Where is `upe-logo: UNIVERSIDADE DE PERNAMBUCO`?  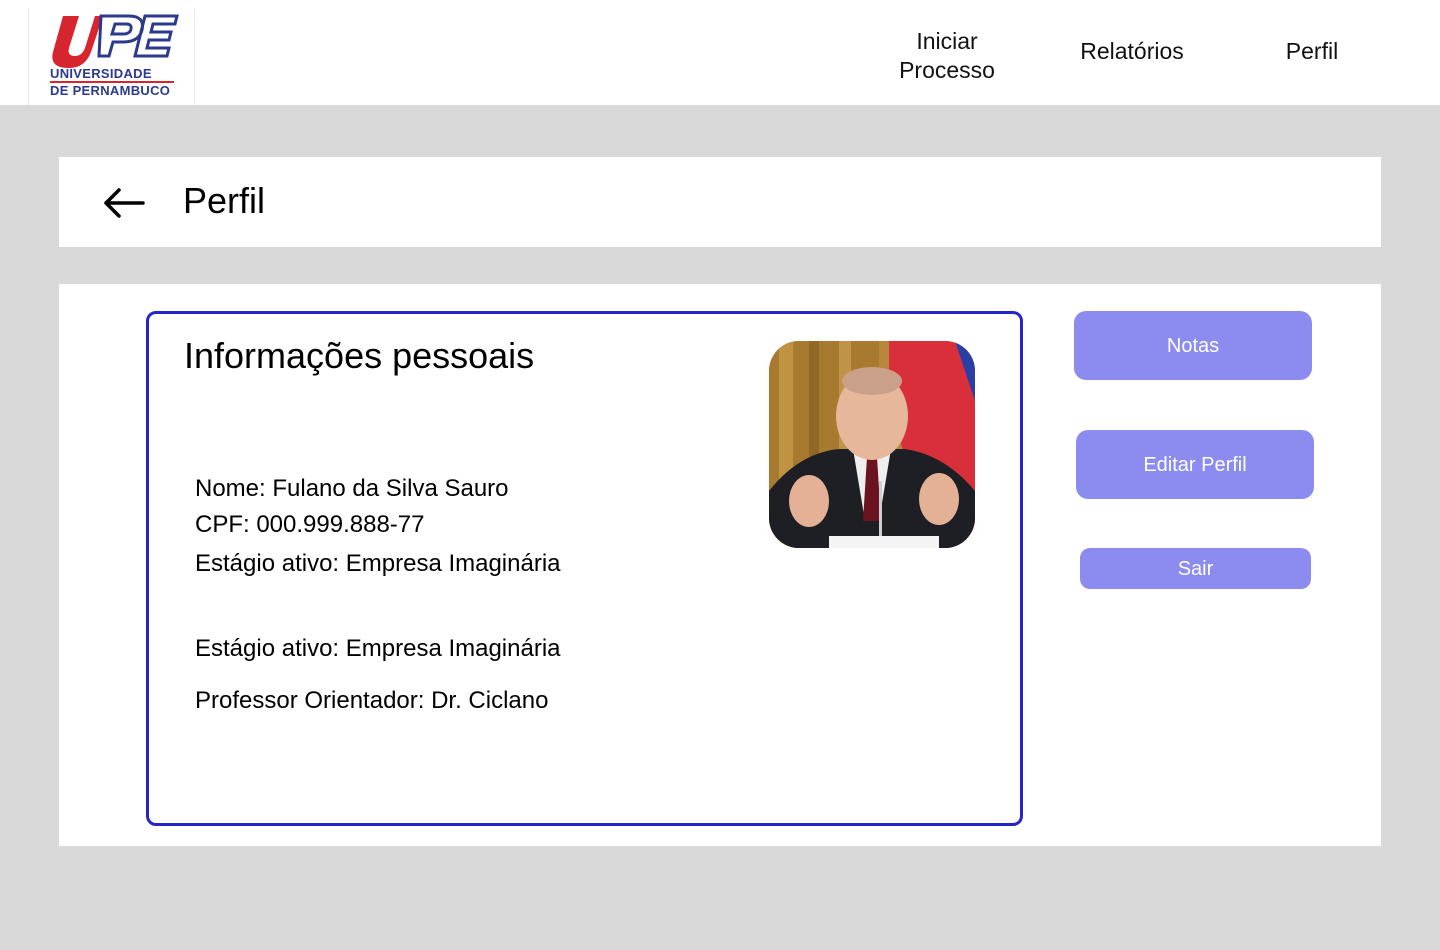
upe-logo: UNIVERSIDADE DE PERNAMBUCO is located at coordinates (111, 56).